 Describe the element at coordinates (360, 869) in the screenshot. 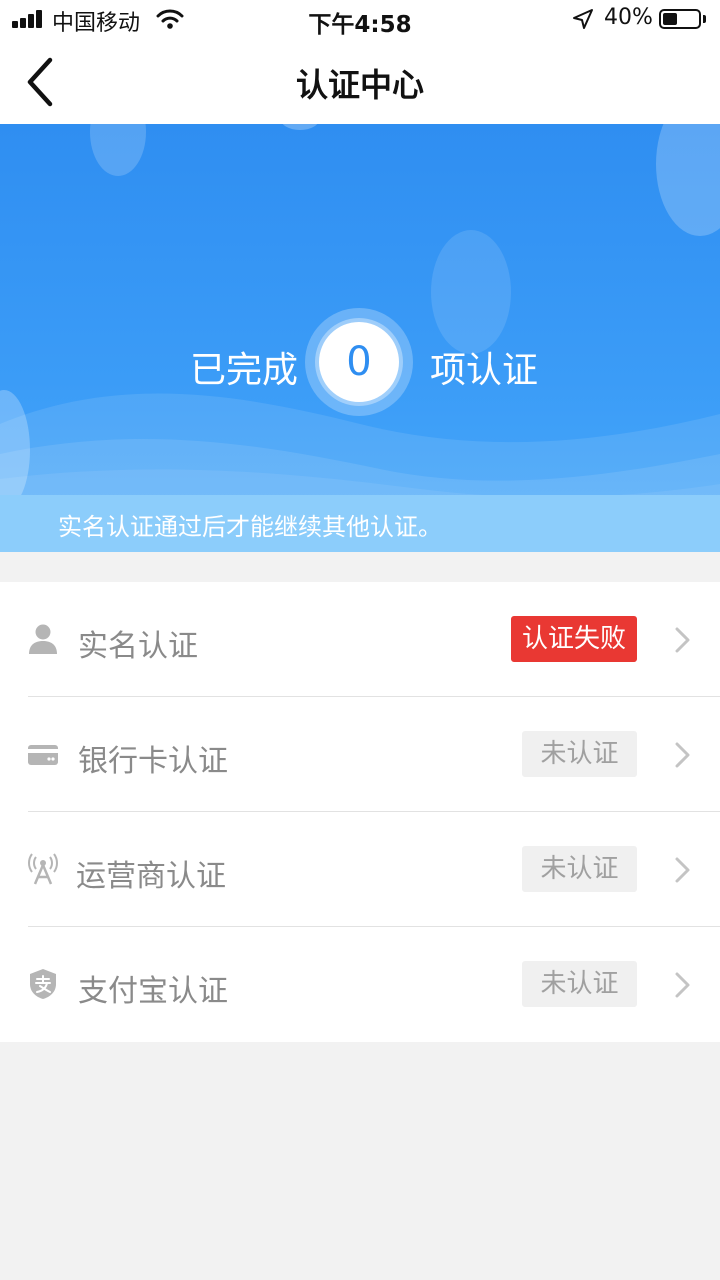

I see `list-item-carrier: 运营商认证 未认证` at that location.